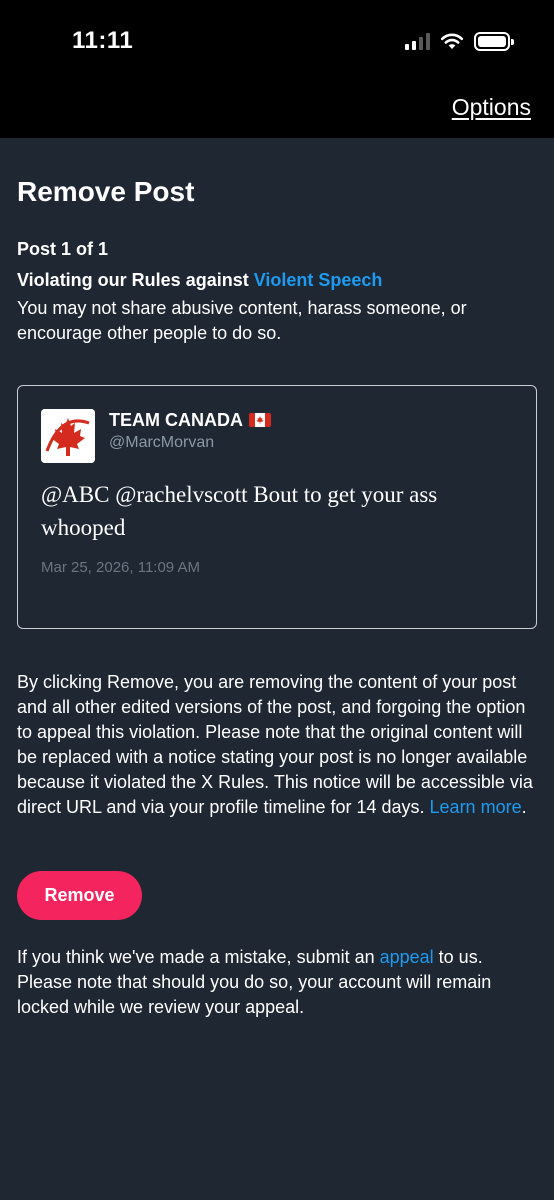  Describe the element at coordinates (162, 442) in the screenshot. I see `author-handle: @MarcMorvan` at that location.